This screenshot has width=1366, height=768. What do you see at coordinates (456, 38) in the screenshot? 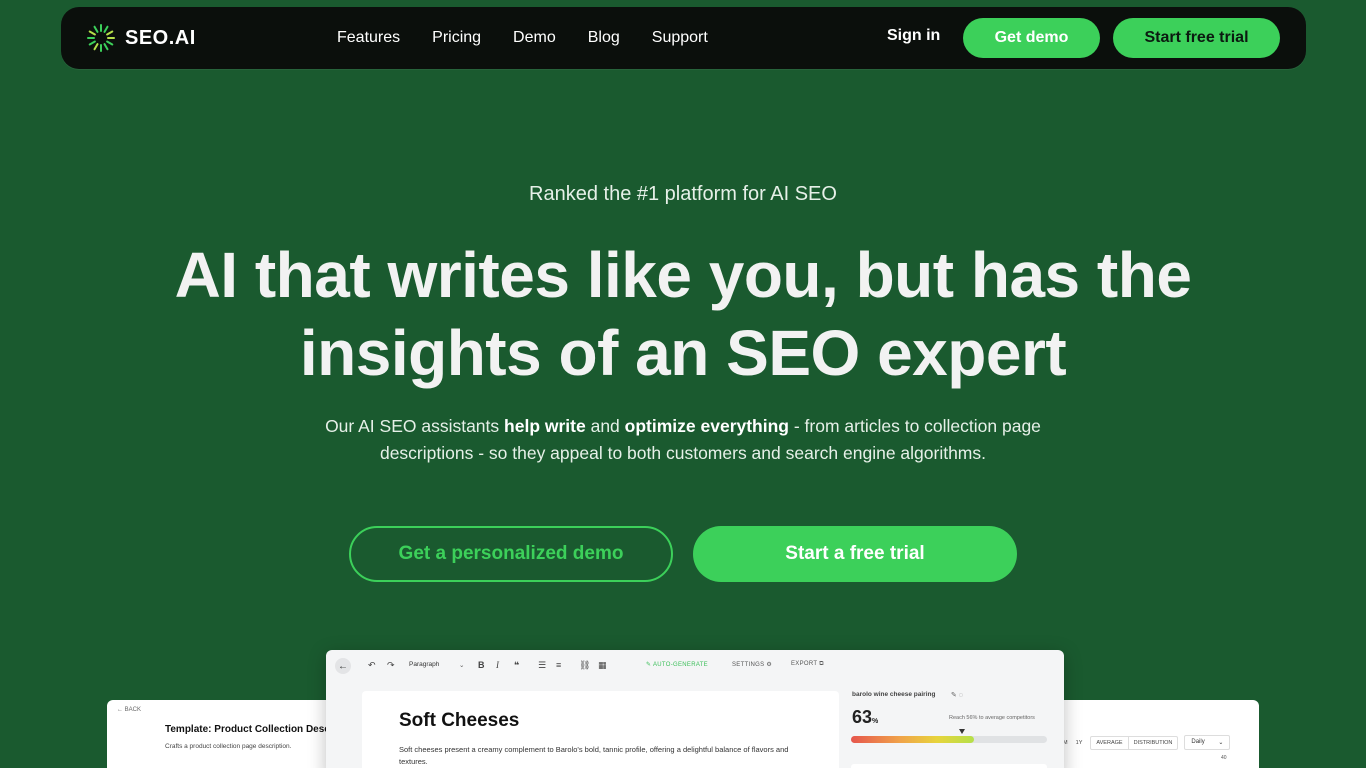
I see `nav-link-pricing: Pricing` at bounding box center [456, 38].